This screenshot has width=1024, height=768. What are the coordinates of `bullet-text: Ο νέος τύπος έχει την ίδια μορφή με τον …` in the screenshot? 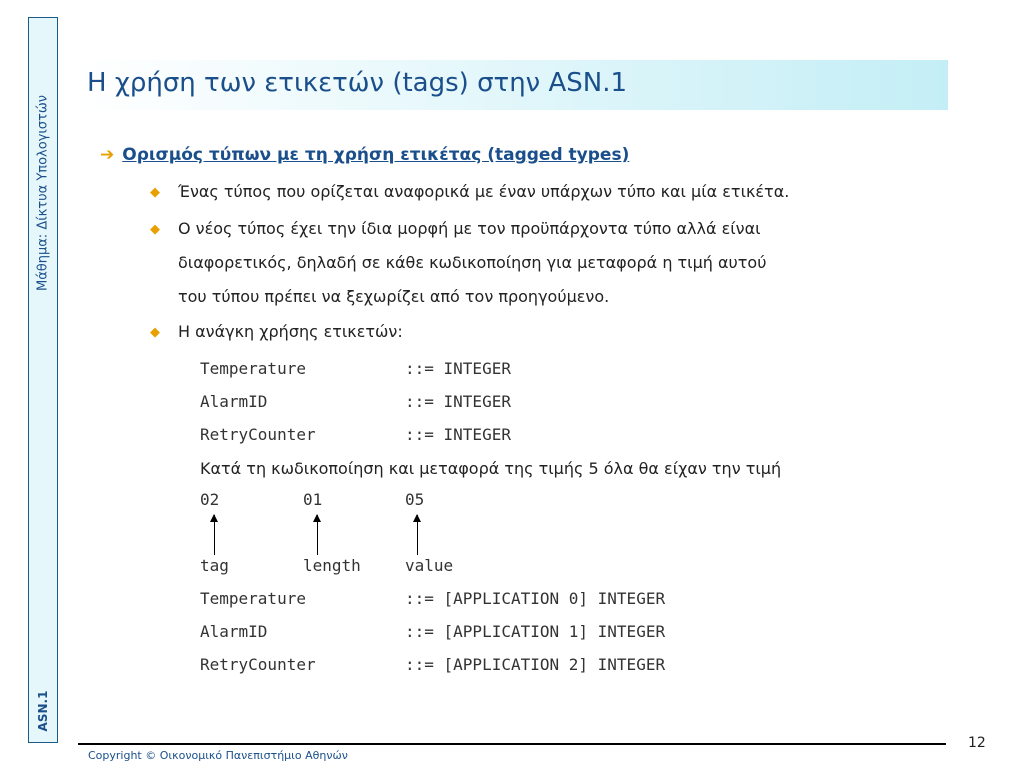 It's located at (469, 228).